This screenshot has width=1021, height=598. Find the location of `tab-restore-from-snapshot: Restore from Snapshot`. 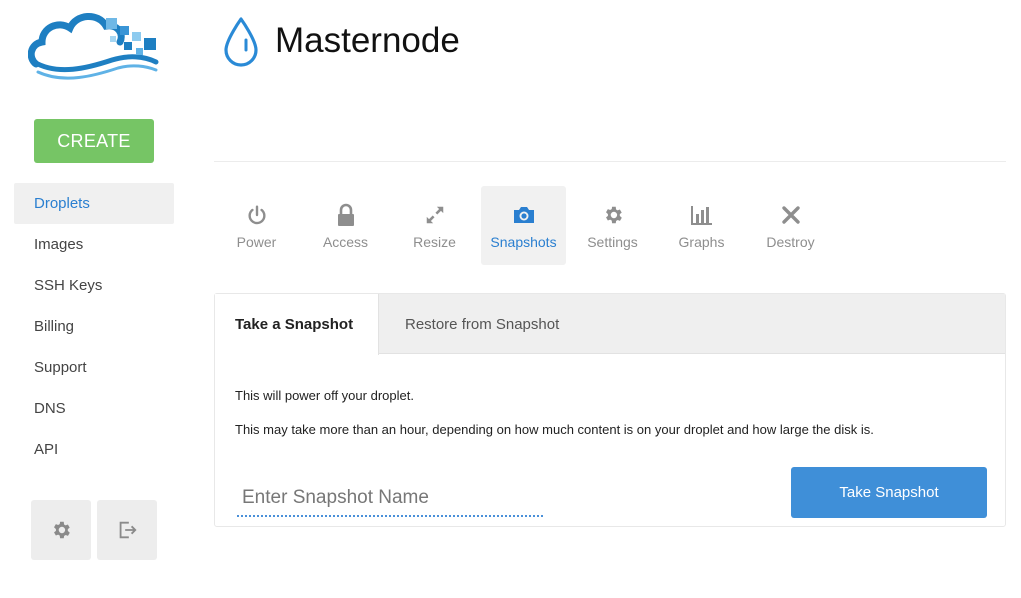

tab-restore-from-snapshot: Restore from Snapshot is located at coordinates (482, 324).